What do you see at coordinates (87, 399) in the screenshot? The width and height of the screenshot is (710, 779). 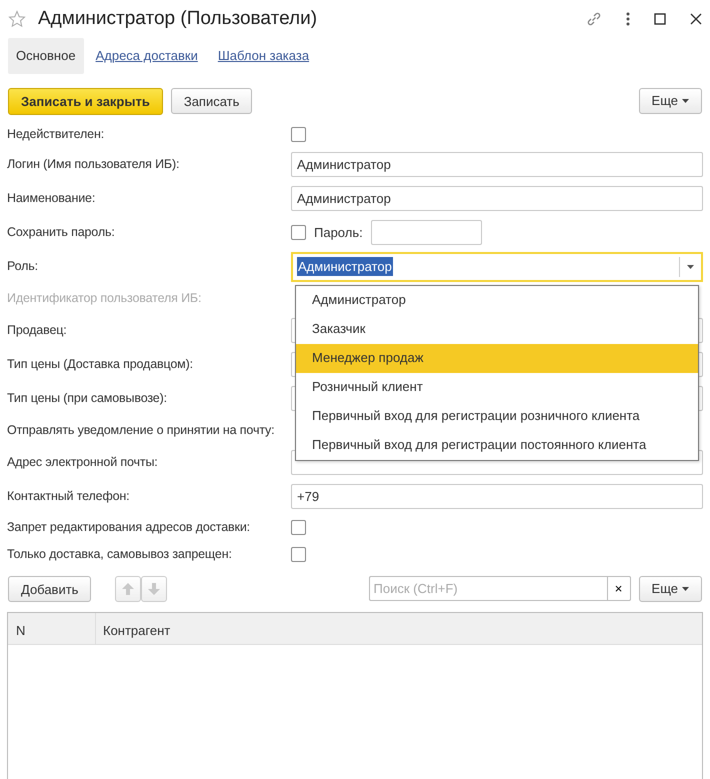 I see `field-label: Тип цены (при самовывозе):` at bounding box center [87, 399].